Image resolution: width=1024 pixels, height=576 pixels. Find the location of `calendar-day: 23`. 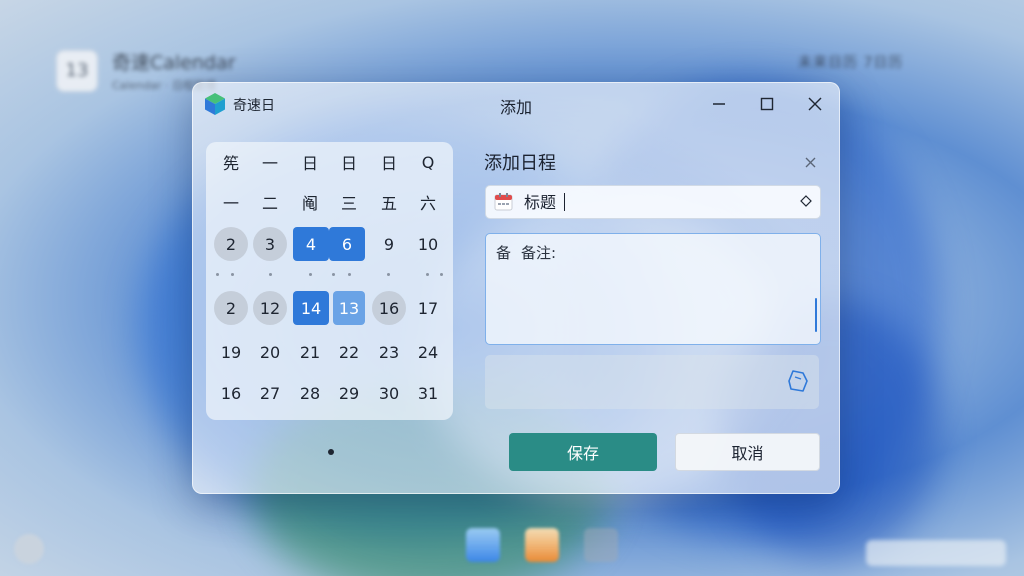

calendar-day: 23 is located at coordinates (389, 352).